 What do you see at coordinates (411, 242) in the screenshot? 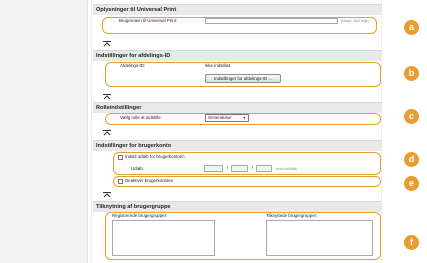
I see `callout-badge-f: f` at bounding box center [411, 242].